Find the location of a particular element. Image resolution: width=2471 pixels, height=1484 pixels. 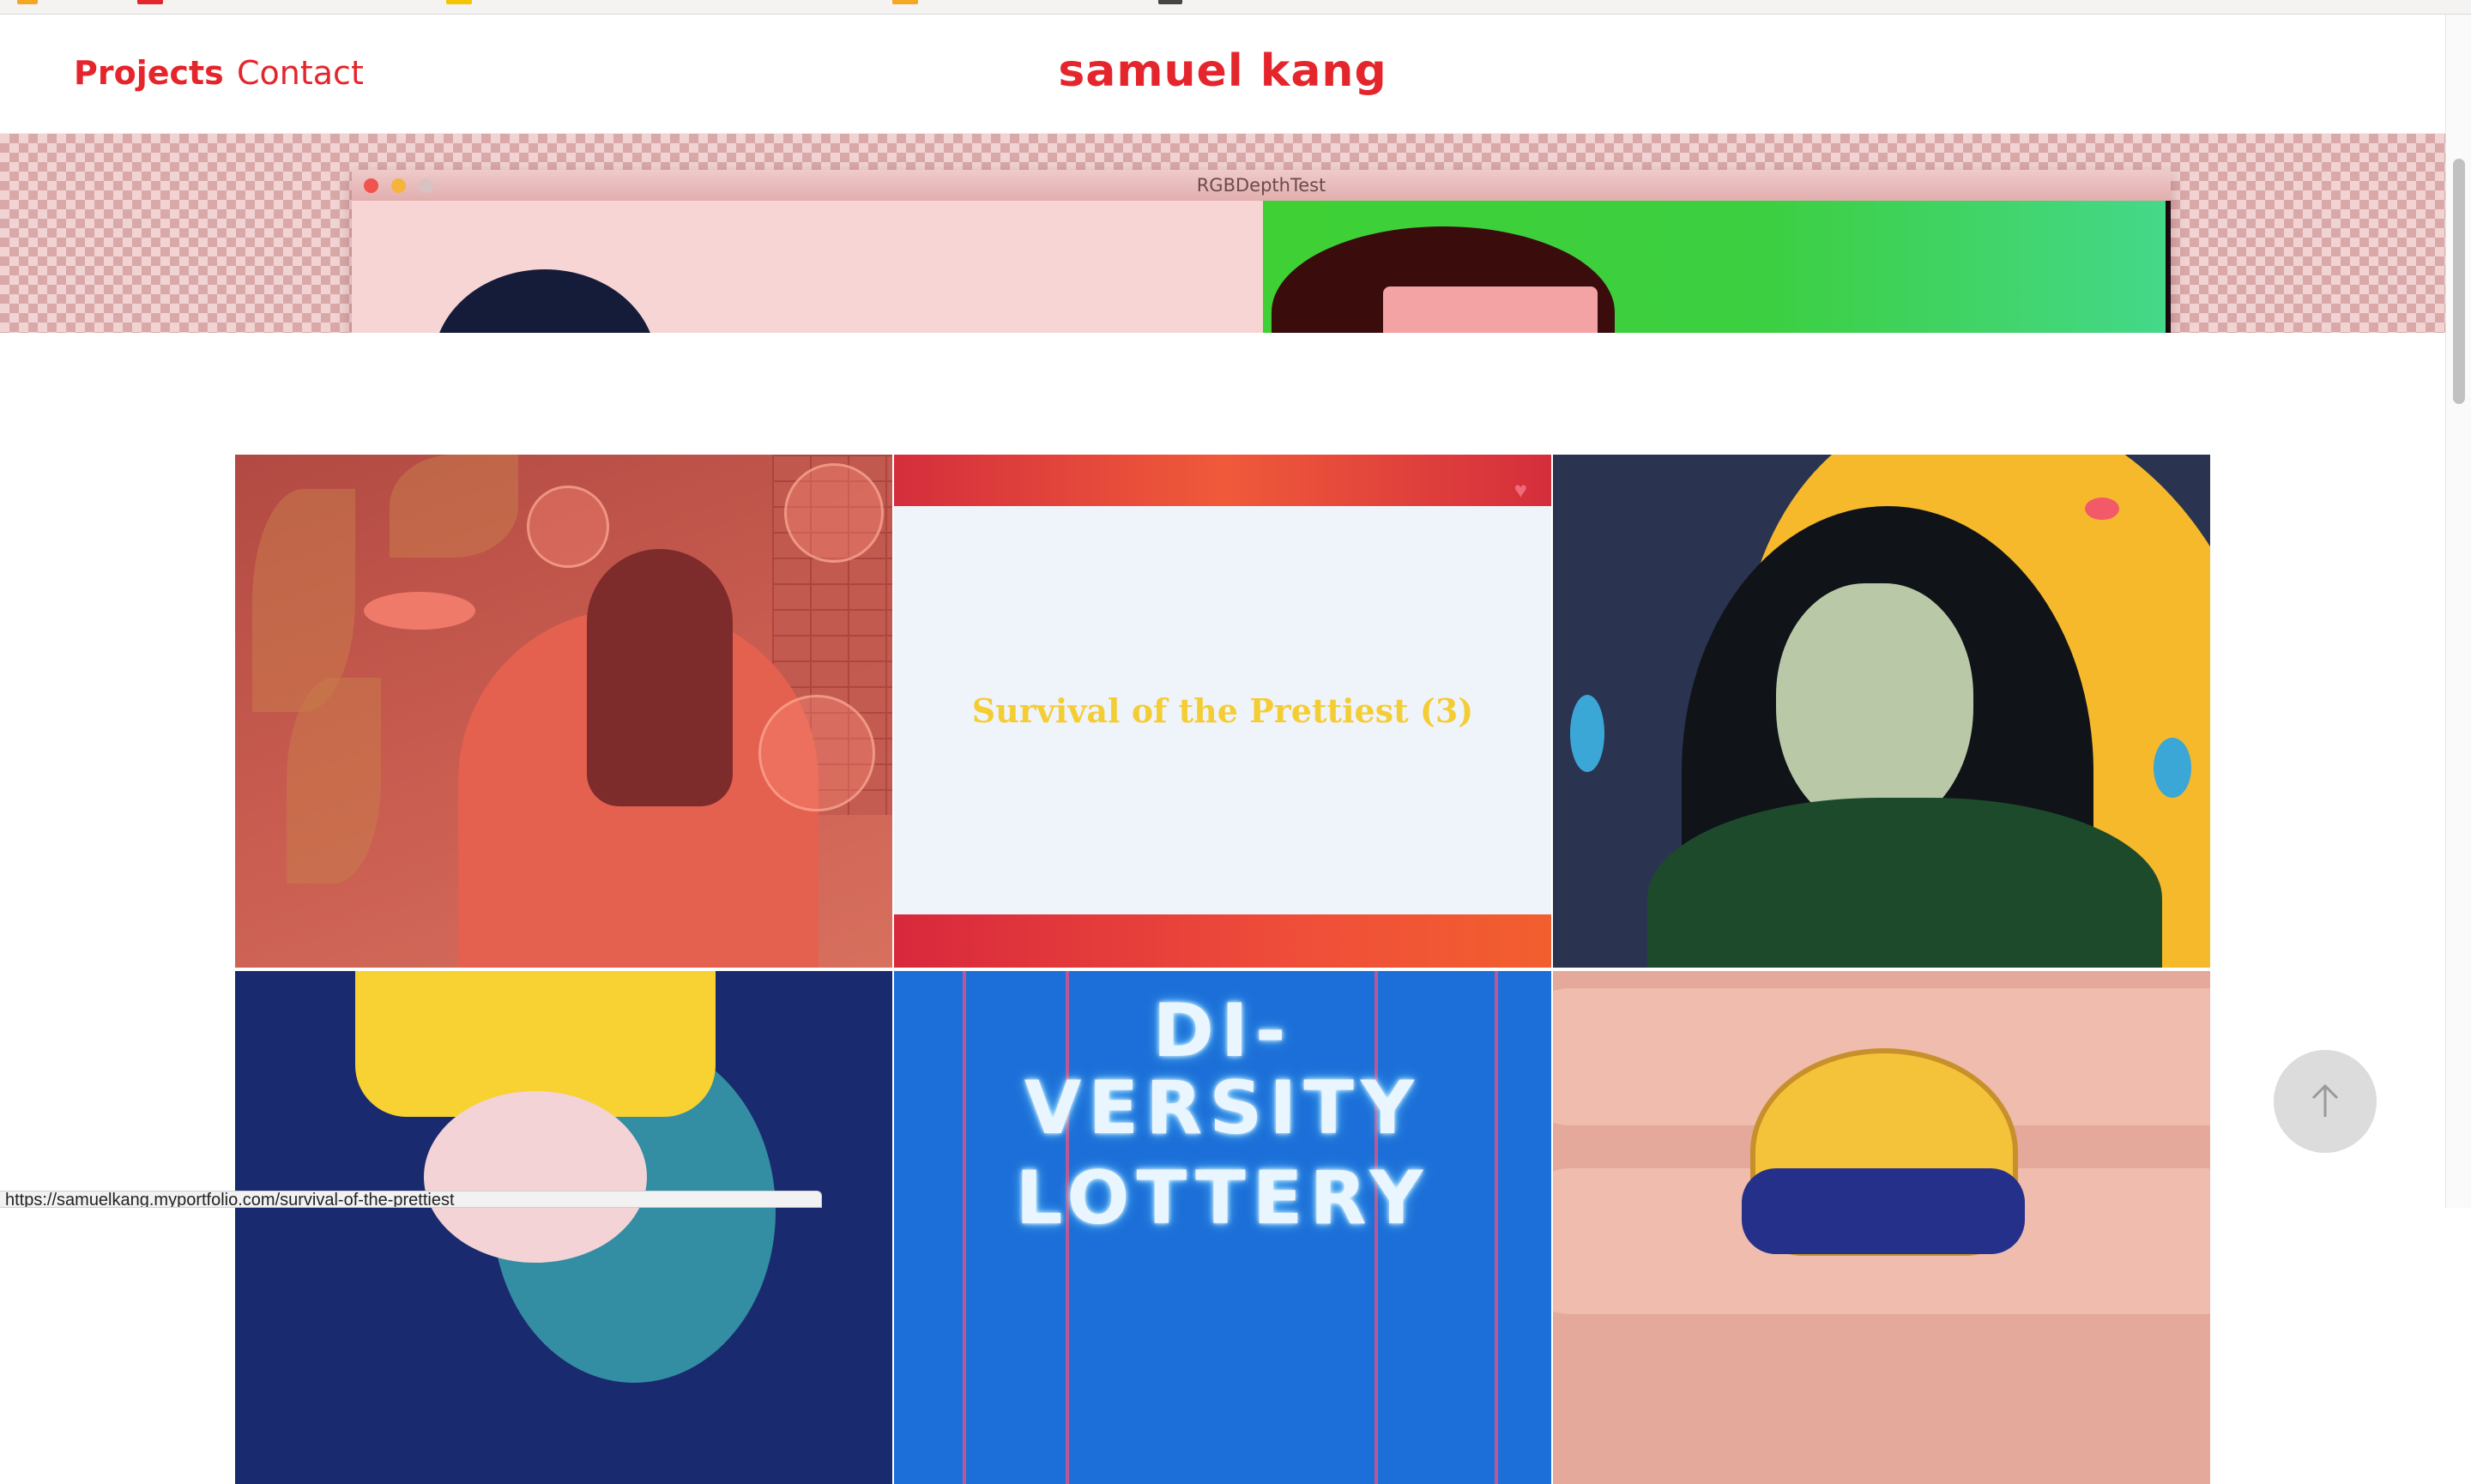

scroll-to-top-button is located at coordinates (2325, 1101).